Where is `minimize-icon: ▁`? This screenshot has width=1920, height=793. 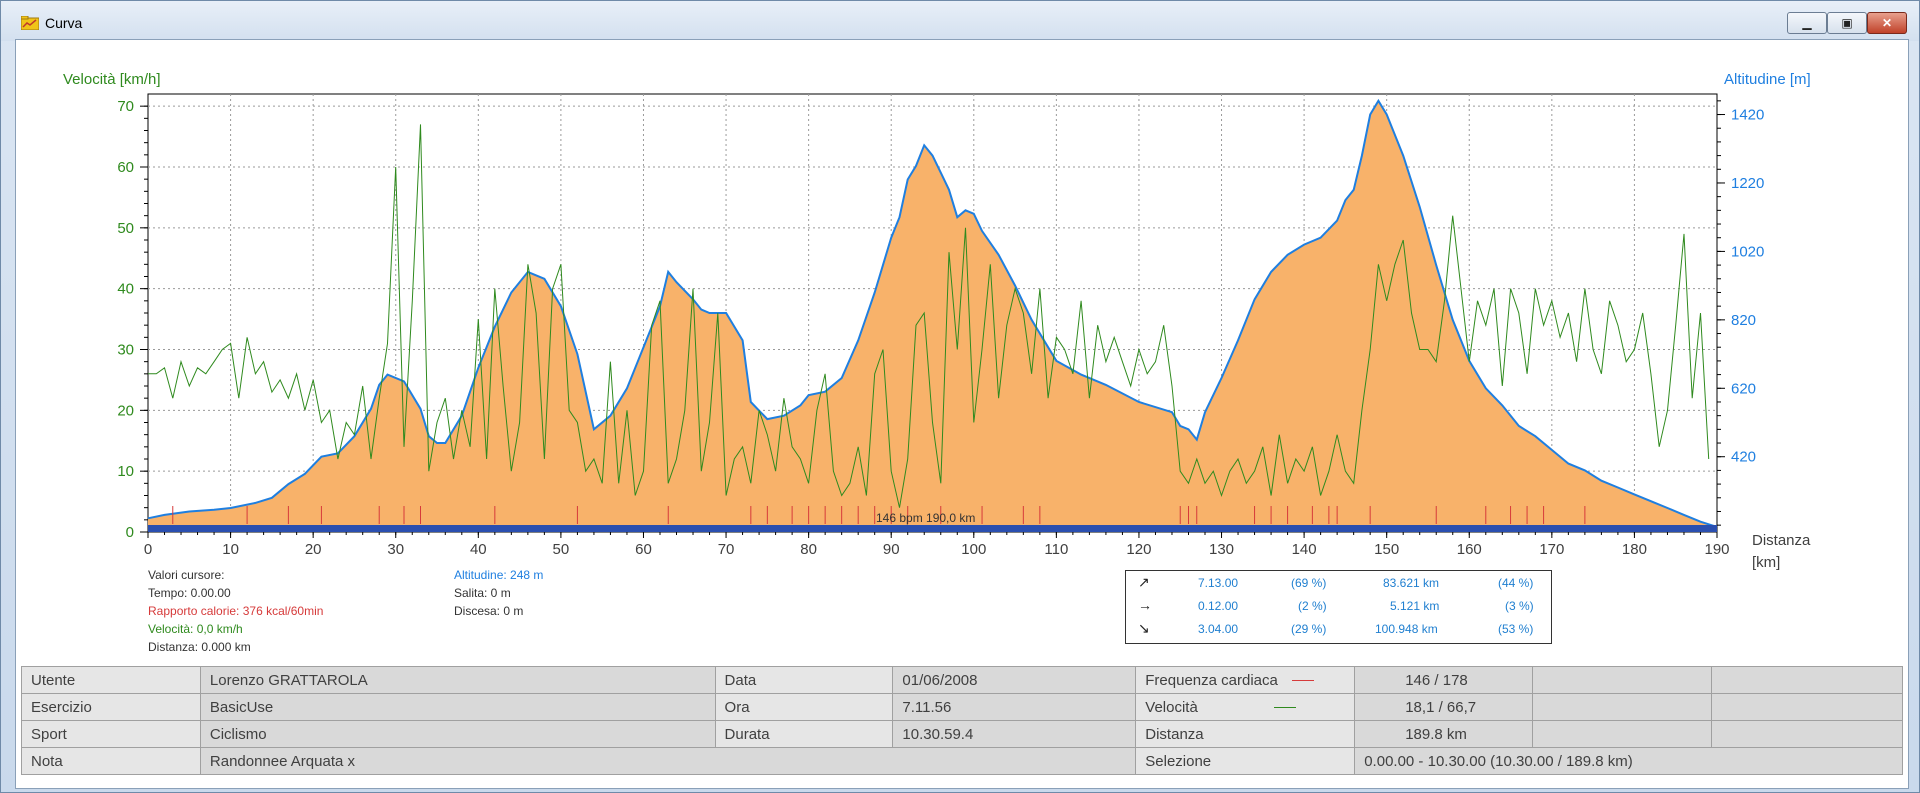 minimize-icon: ▁ is located at coordinates (1807, 23).